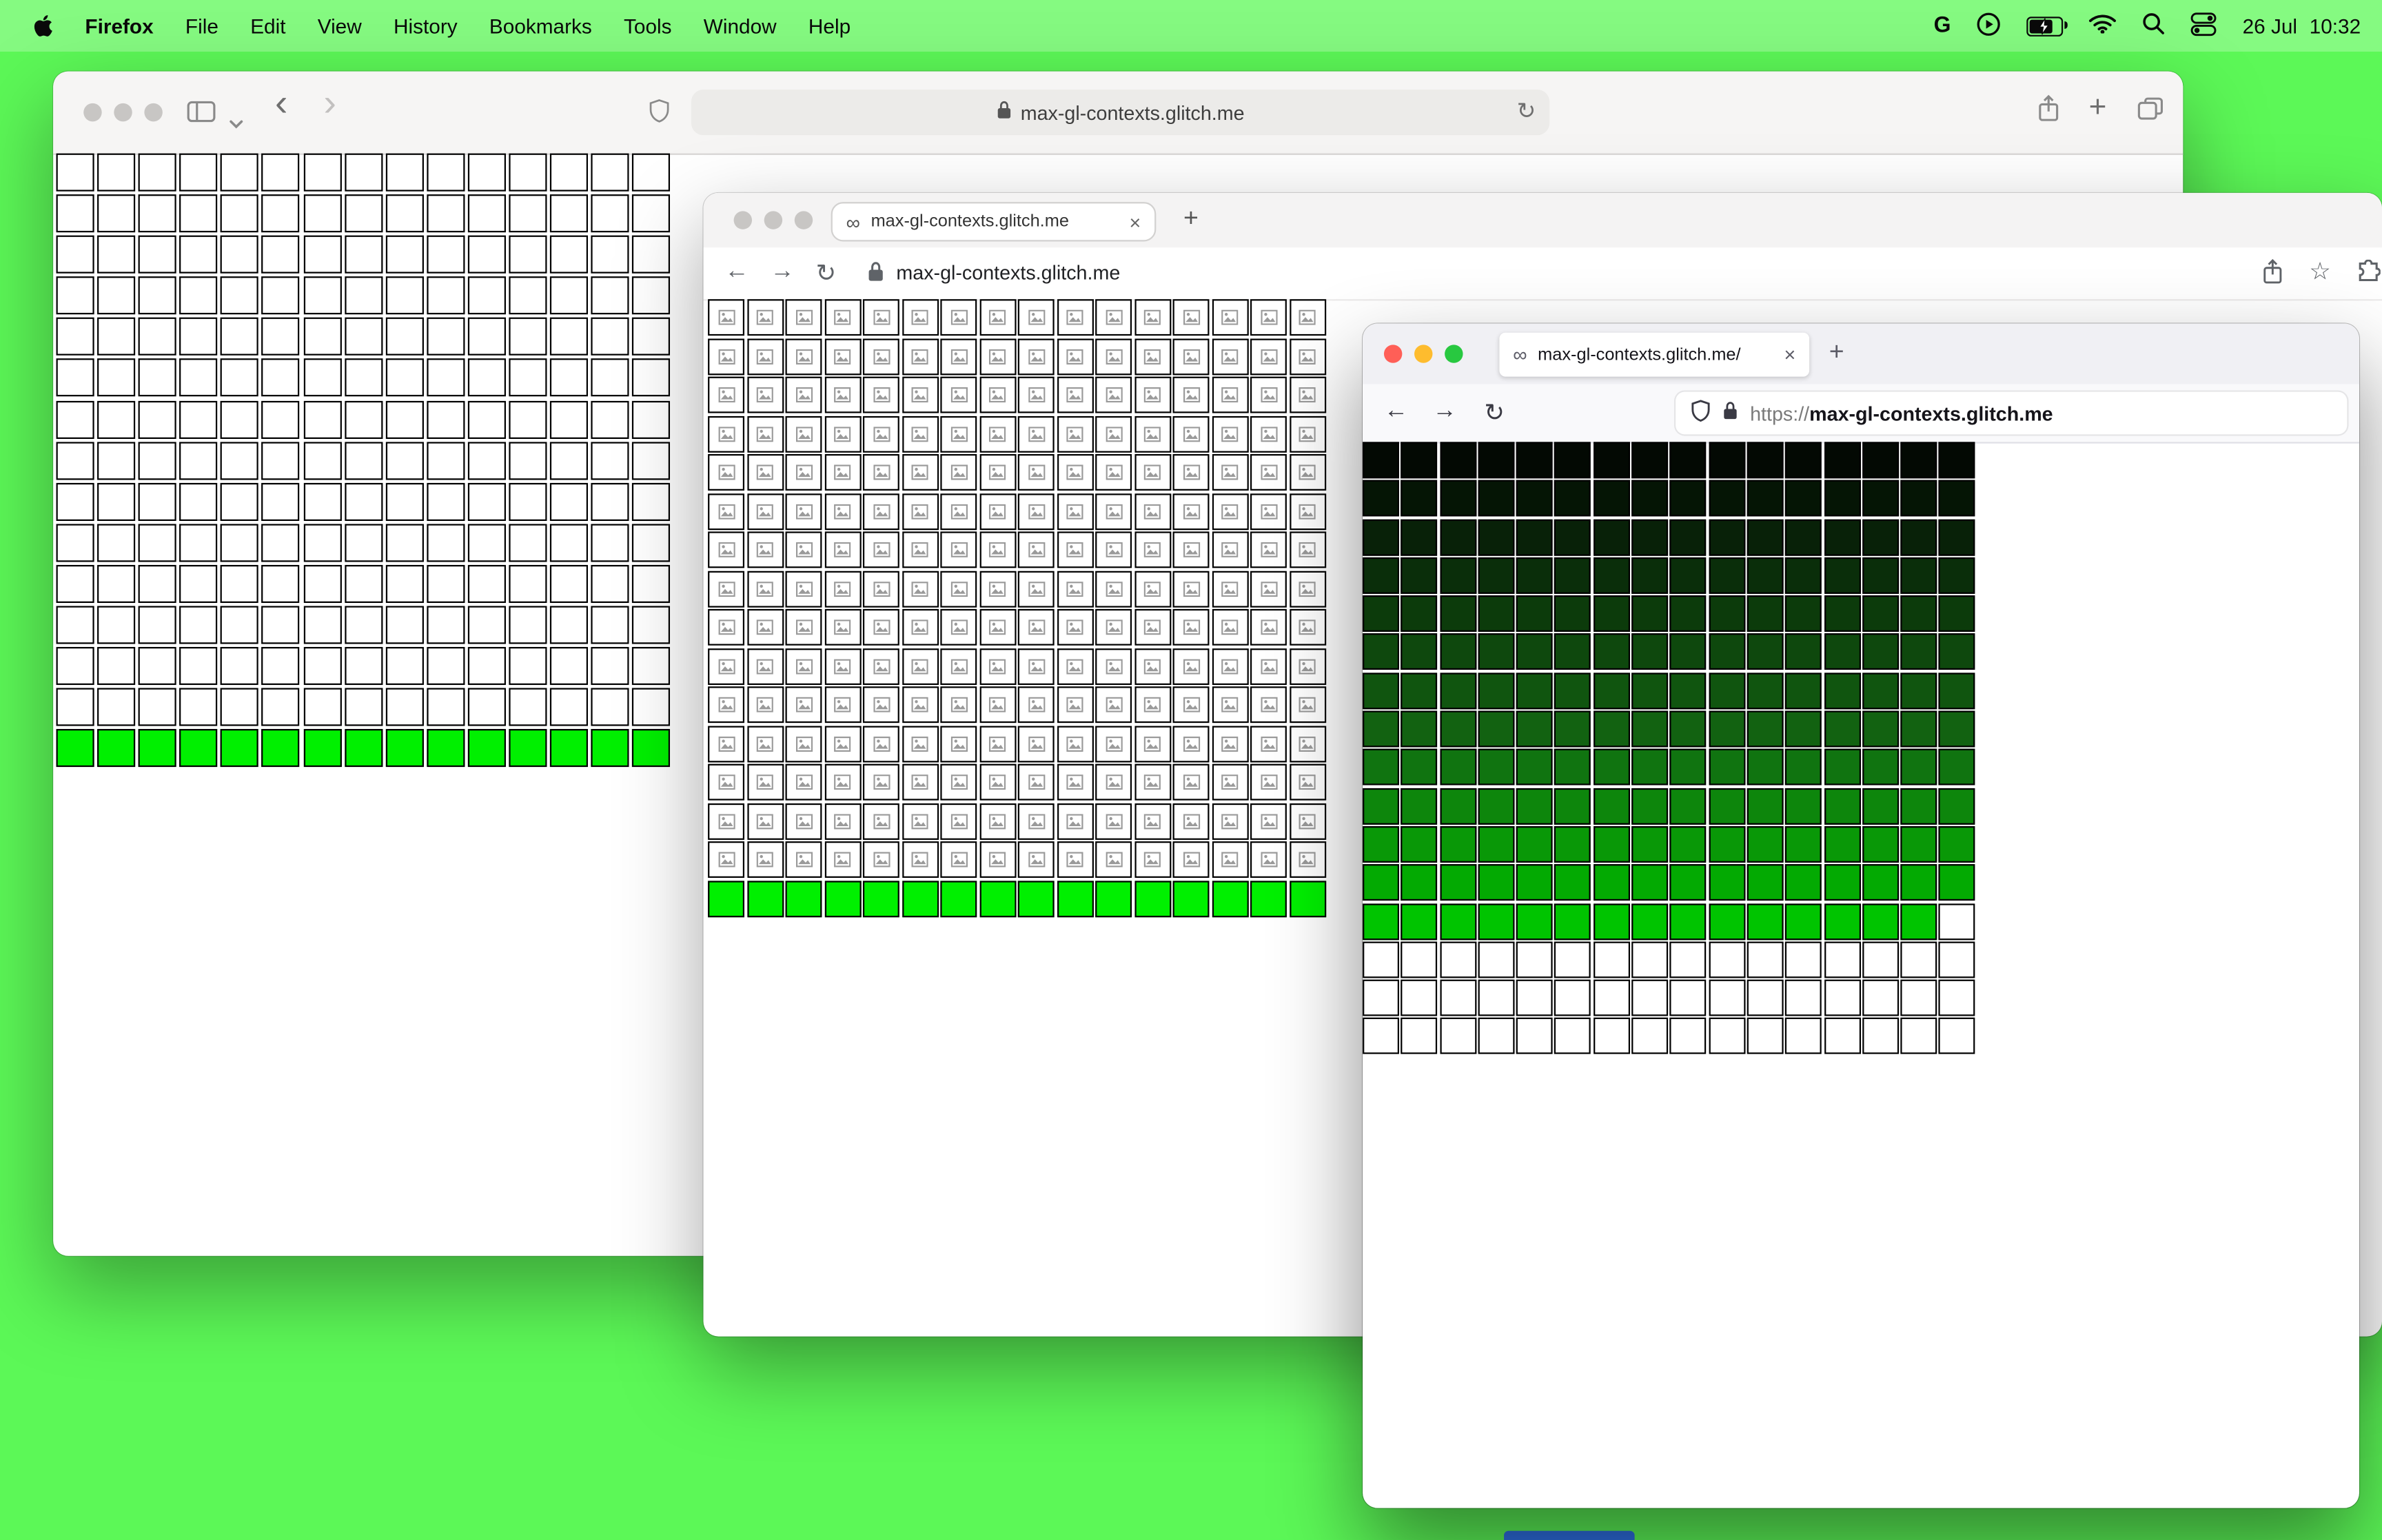 The image size is (2382, 1540). Describe the element at coordinates (659, 114) in the screenshot. I see `privacy-shield-icon` at that location.